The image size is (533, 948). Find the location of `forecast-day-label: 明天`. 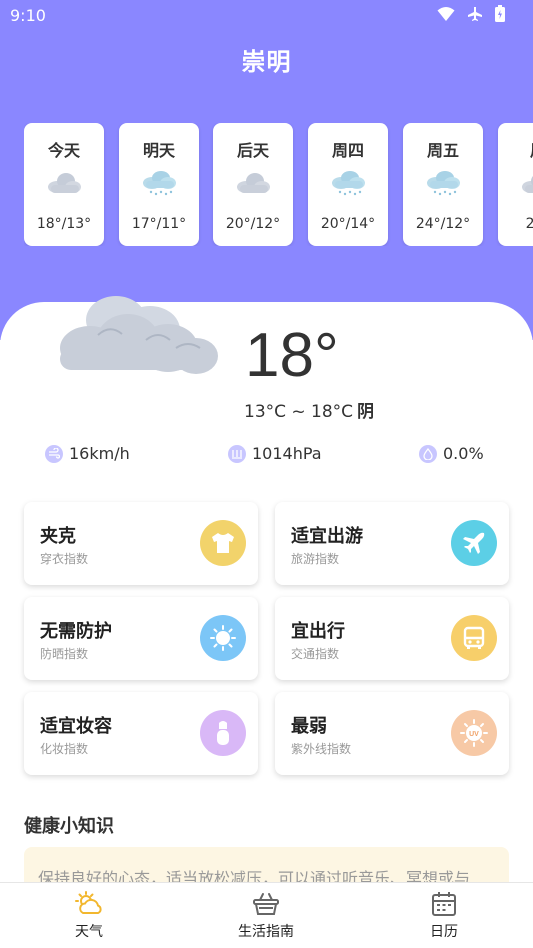

forecast-day-label: 明天 is located at coordinates (158, 150).